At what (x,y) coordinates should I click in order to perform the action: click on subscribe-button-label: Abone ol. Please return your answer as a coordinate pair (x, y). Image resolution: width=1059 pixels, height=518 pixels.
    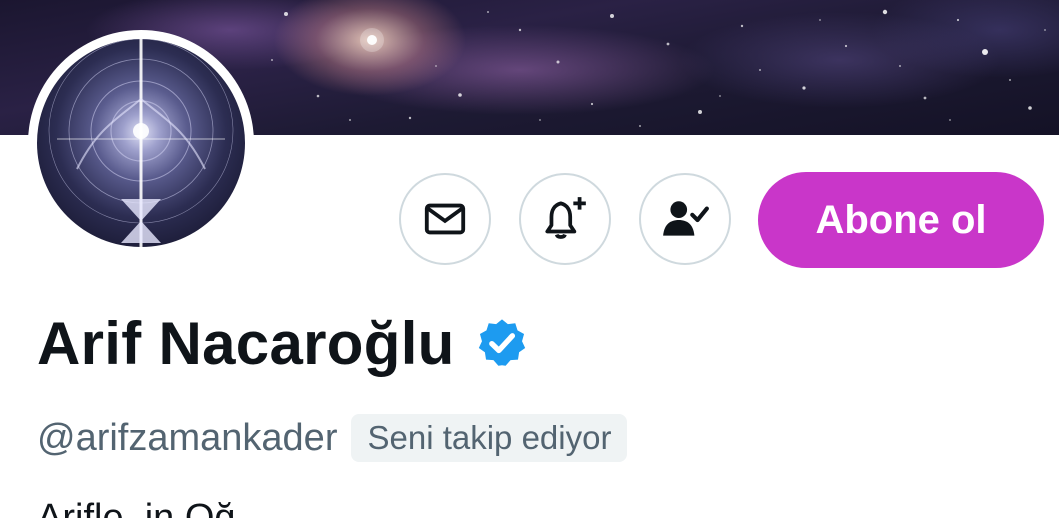
    Looking at the image, I should click on (901, 219).